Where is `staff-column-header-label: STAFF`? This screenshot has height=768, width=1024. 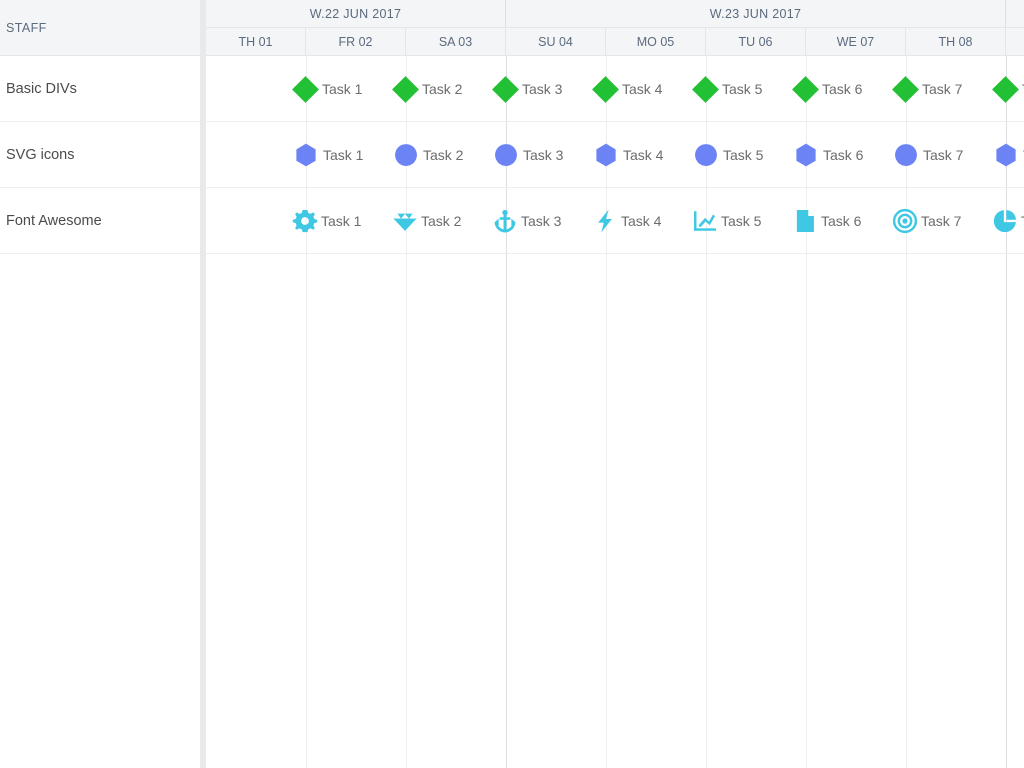 staff-column-header-label: STAFF is located at coordinates (26, 27).